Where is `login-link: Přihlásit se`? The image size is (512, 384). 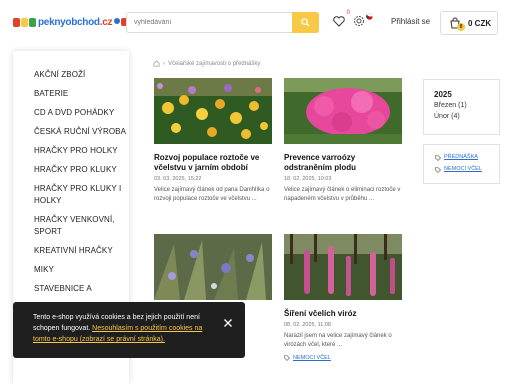 login-link: Přihlásit se is located at coordinates (410, 21).